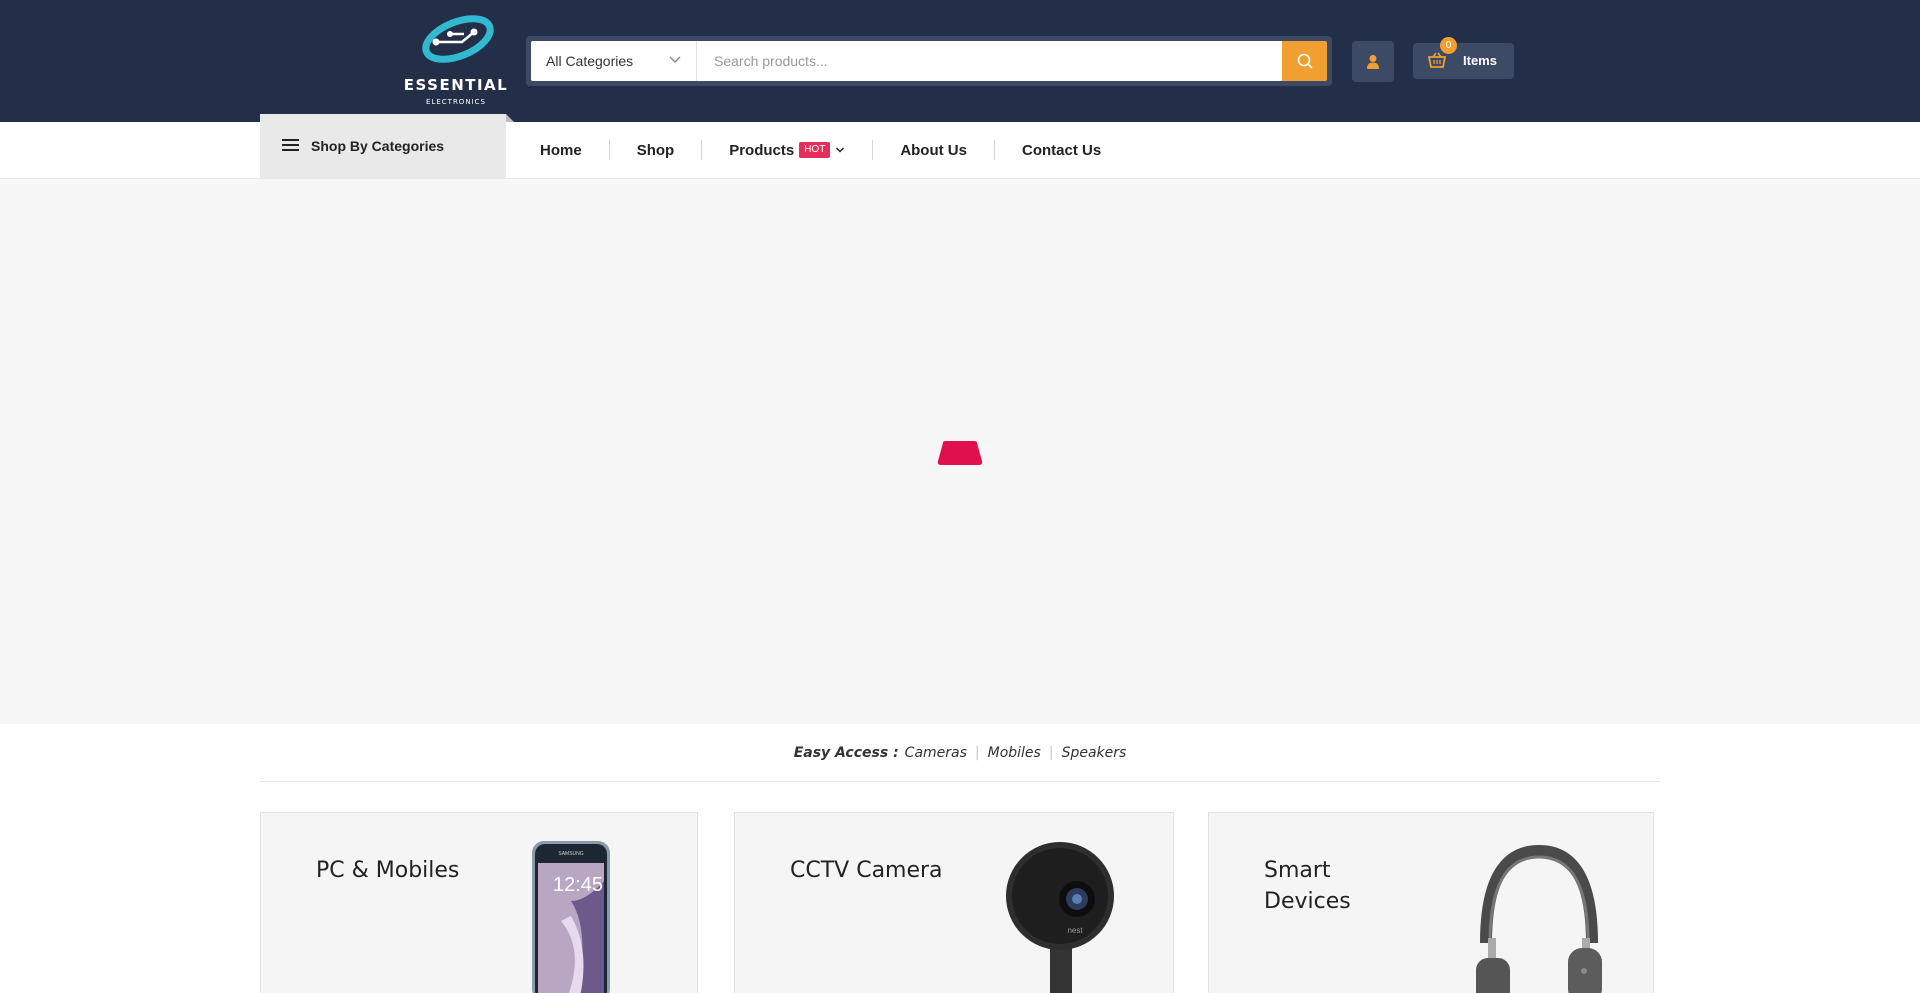  I want to click on user-icon, so click(1373, 61).